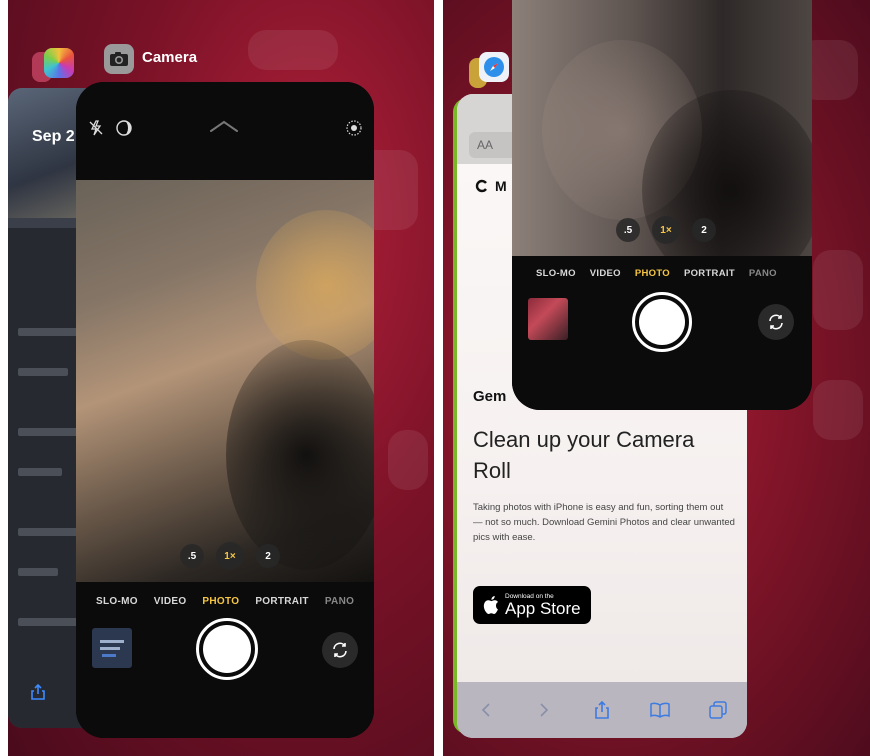  I want to click on app-title: Camera, so click(170, 57).